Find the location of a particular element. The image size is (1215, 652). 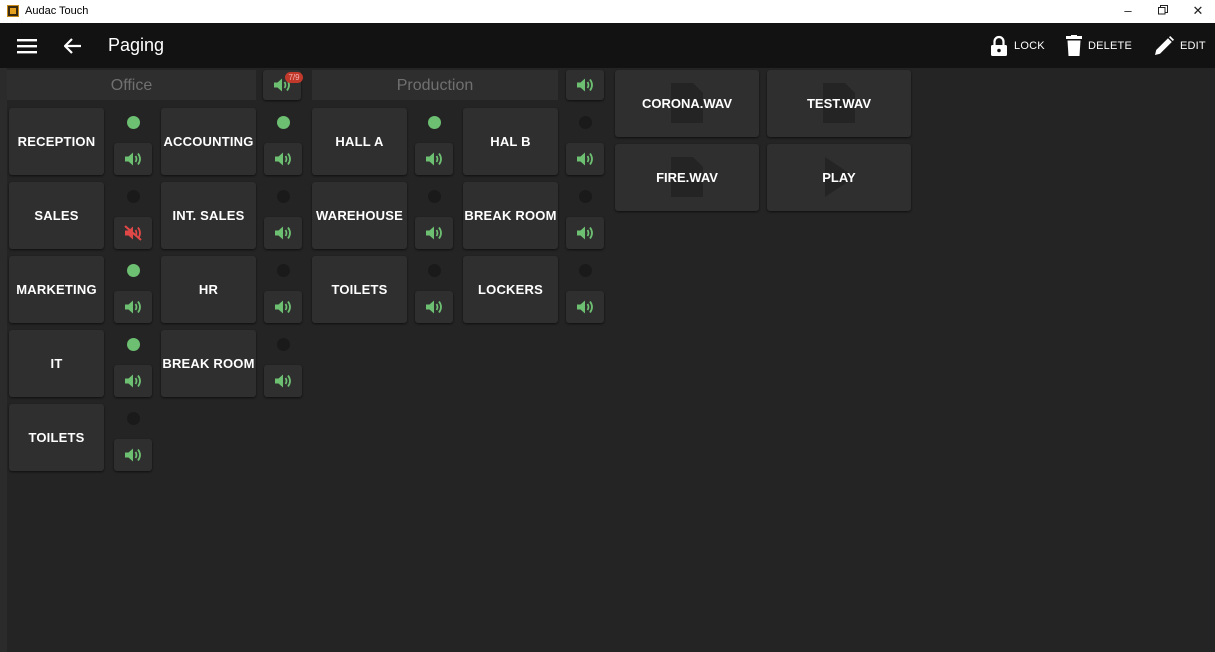

zone-label: WAREHOUSE is located at coordinates (359, 215).